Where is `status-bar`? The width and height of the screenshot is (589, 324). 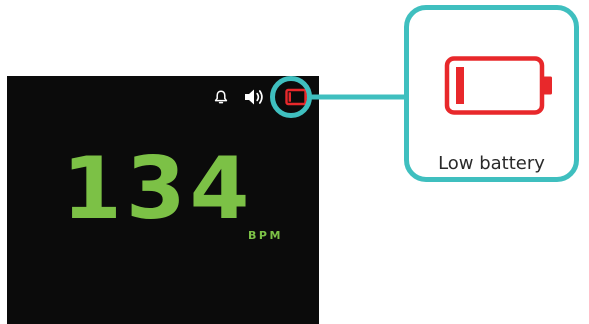
status-bar is located at coordinates (264, 98).